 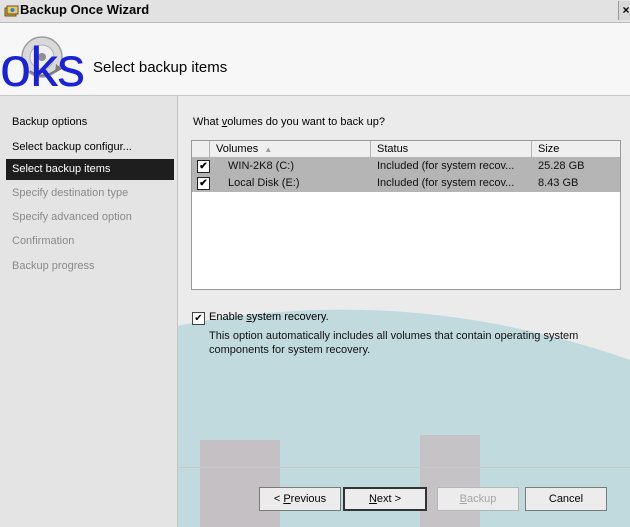 What do you see at coordinates (90, 169) in the screenshot?
I see `nav-step-select-backup-items: Select backup items` at bounding box center [90, 169].